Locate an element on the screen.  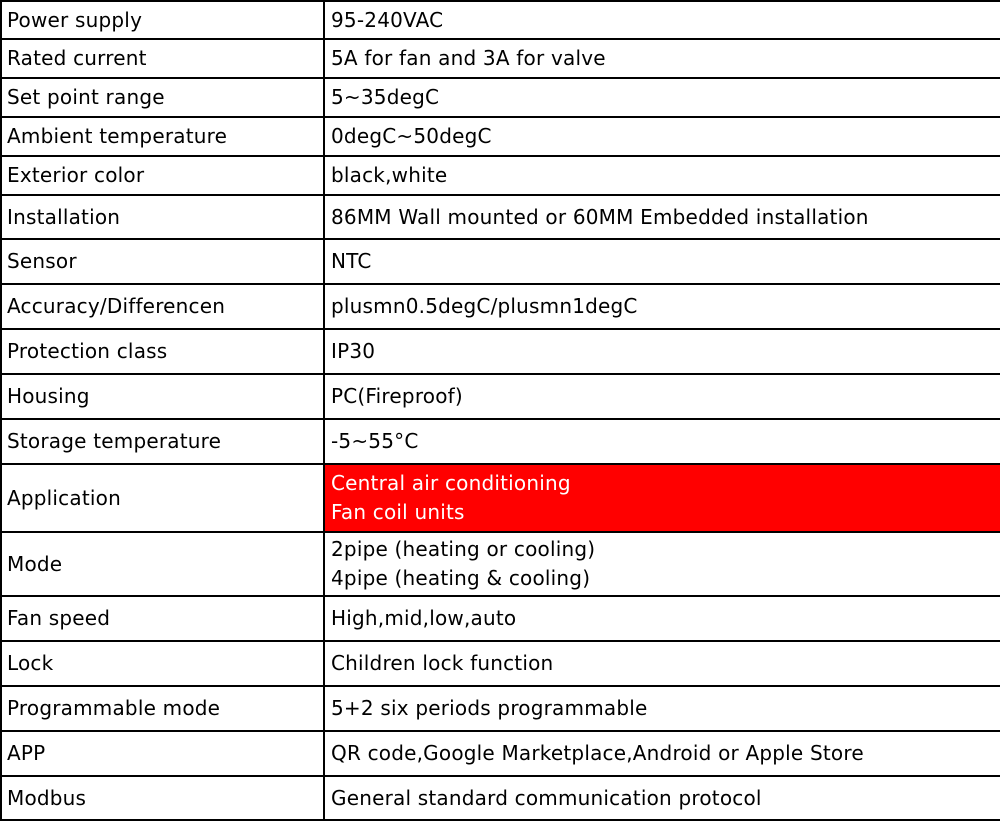
table-row: Power supply 95-240VAC is located at coordinates (500, 20).